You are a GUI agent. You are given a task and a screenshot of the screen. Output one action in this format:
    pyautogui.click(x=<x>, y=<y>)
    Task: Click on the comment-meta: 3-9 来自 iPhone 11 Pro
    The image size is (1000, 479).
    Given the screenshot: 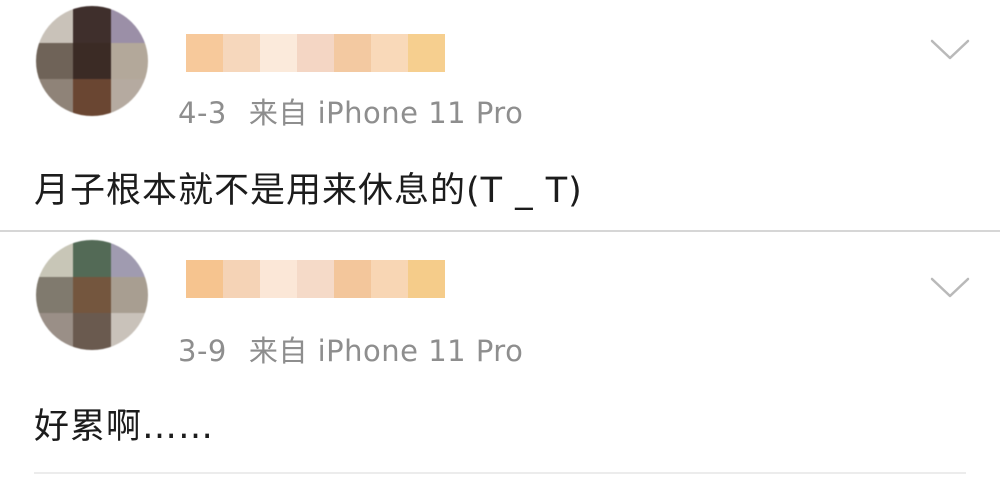 What is the action you would take?
    pyautogui.click(x=350, y=349)
    